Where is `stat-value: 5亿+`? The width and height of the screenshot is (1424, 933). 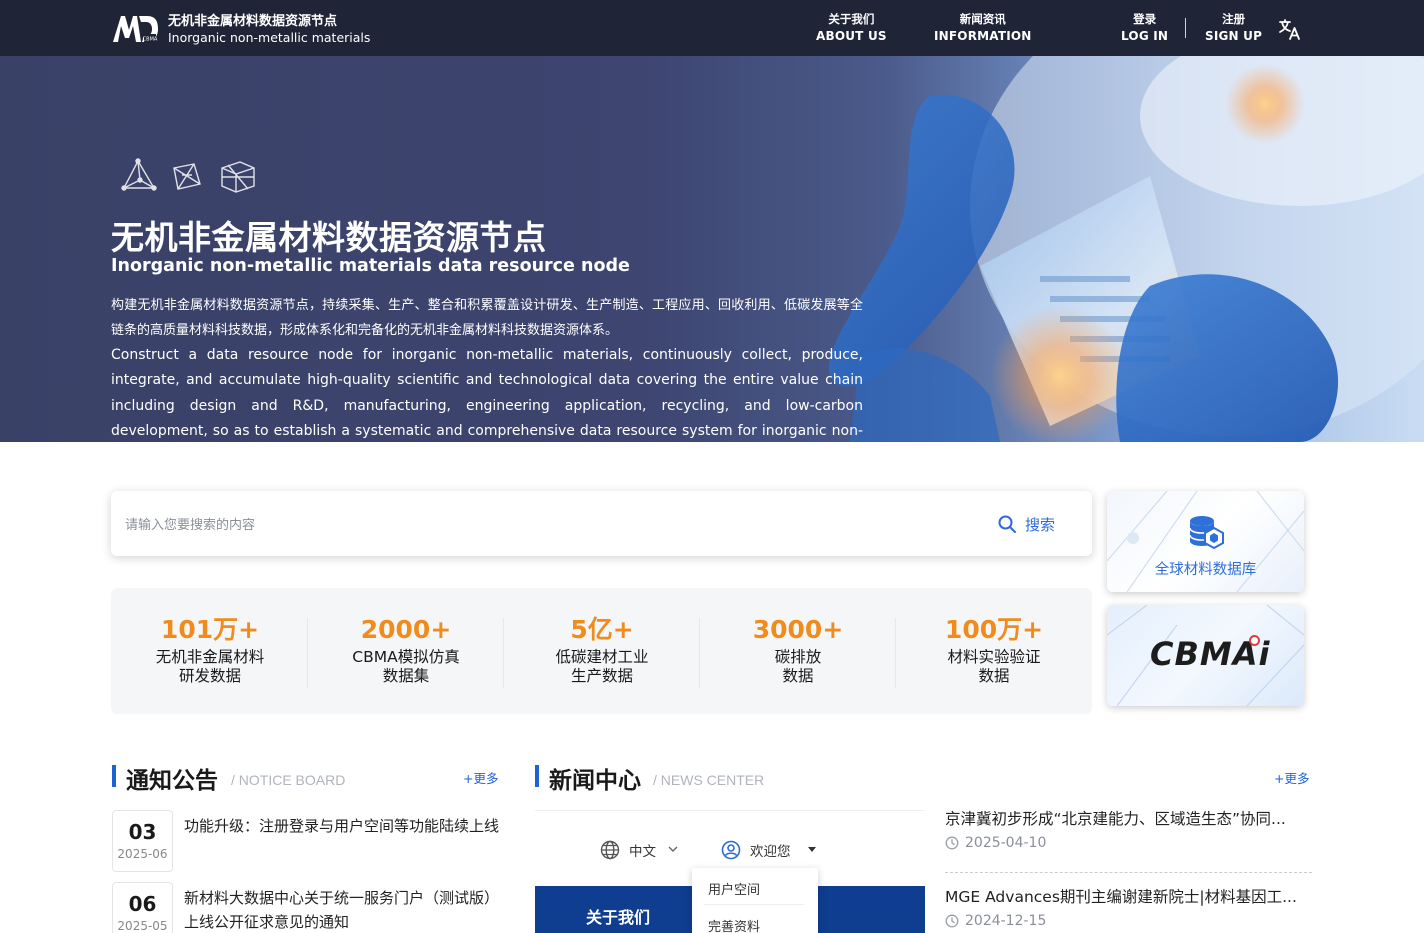
stat-value: 5亿+ is located at coordinates (602, 629).